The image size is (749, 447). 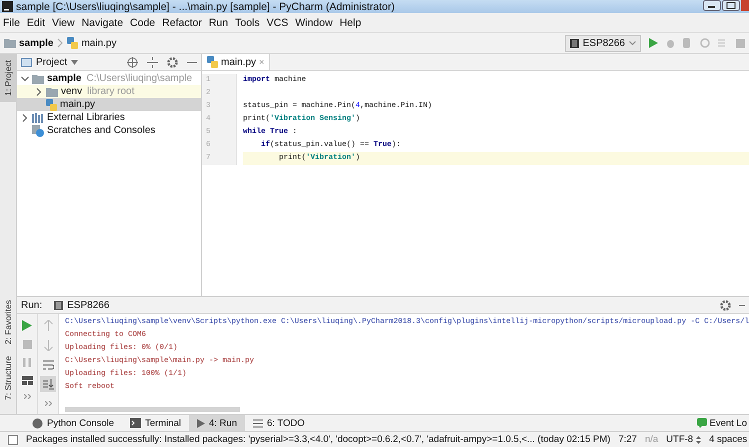 I want to click on tool-window-tab: 6: TODO, so click(x=278, y=423).